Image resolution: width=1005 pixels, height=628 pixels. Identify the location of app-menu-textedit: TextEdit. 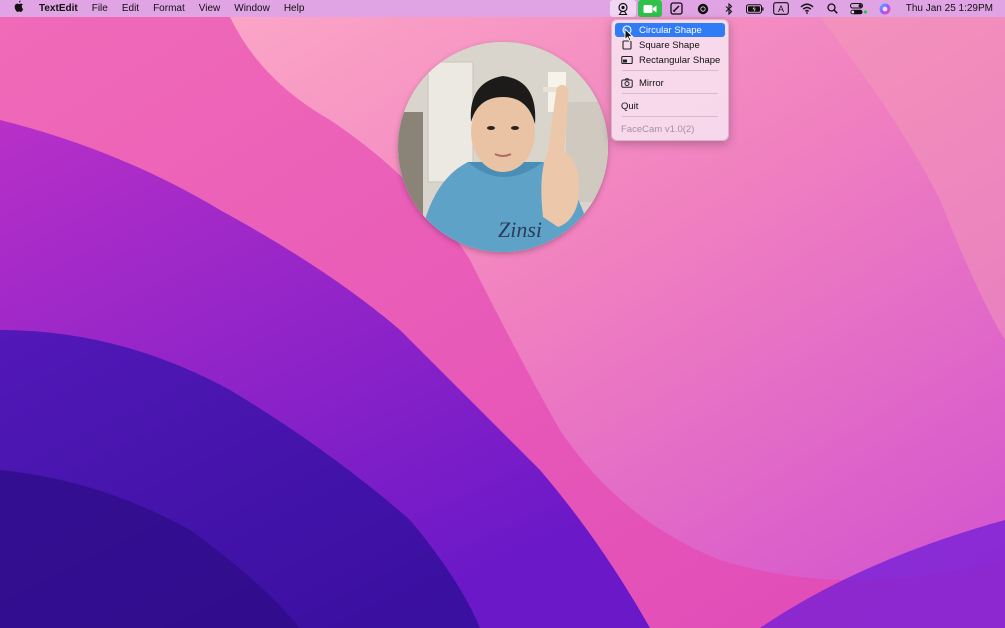
(58, 8).